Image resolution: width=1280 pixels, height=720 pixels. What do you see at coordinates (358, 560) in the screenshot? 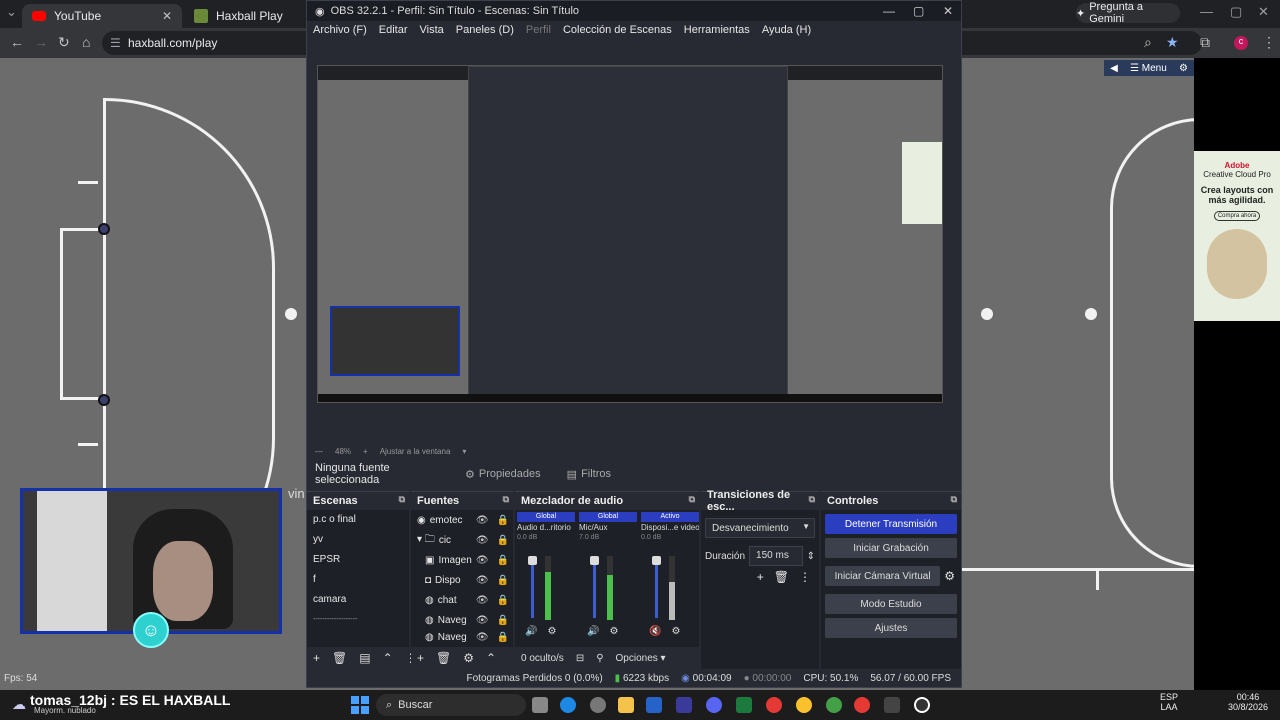
I see `scene-item: EPSR` at bounding box center [358, 560].